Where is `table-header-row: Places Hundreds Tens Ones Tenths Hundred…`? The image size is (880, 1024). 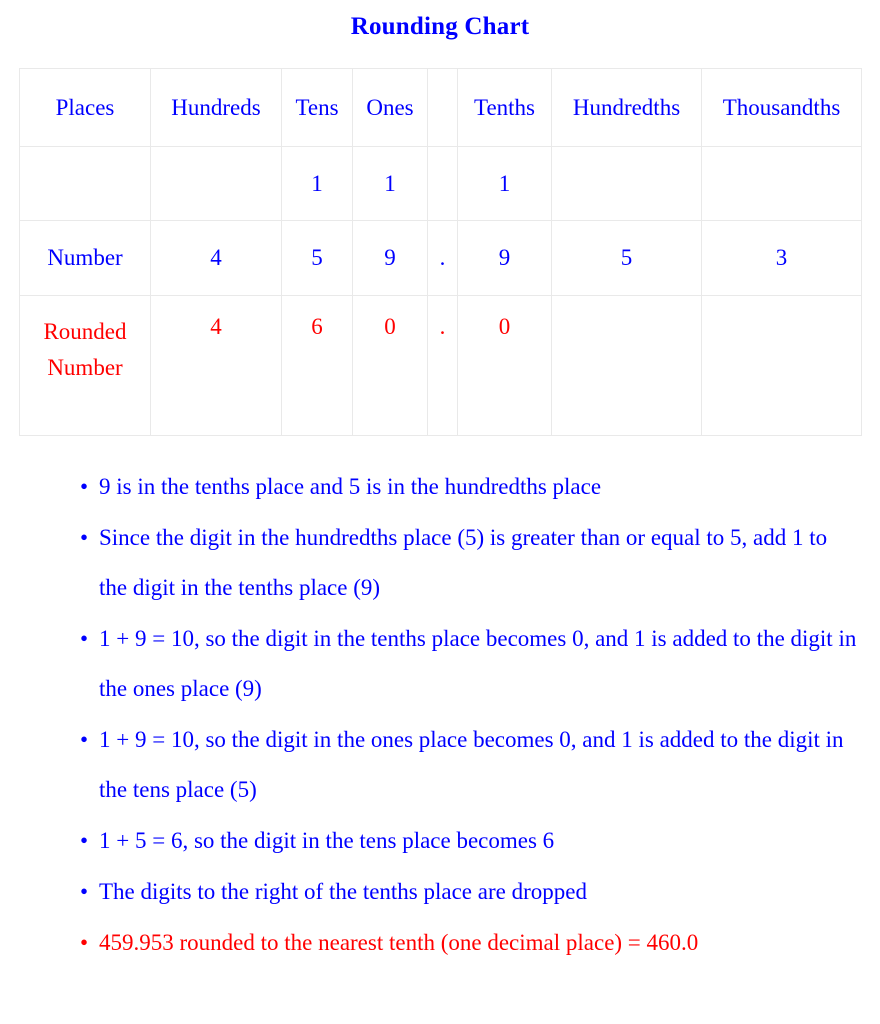 table-header-row: Places Hundreds Tens Ones Tenths Hundred… is located at coordinates (440, 107).